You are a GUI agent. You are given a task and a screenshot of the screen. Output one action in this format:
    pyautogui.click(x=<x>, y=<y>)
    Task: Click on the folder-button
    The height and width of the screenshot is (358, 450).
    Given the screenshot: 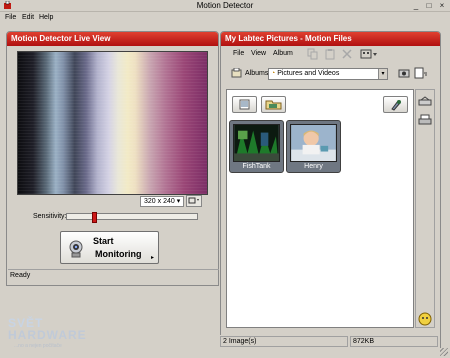 What is the action you would take?
    pyautogui.click(x=244, y=104)
    